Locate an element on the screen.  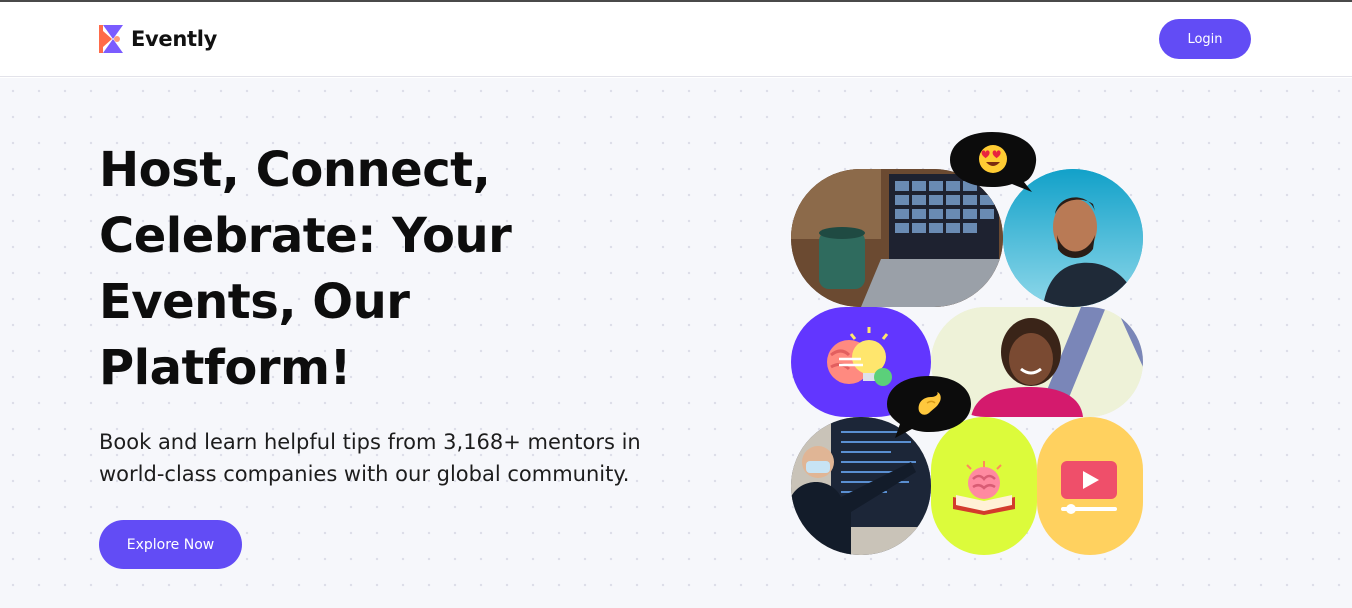
brand-name: Evently is located at coordinates (174, 39).